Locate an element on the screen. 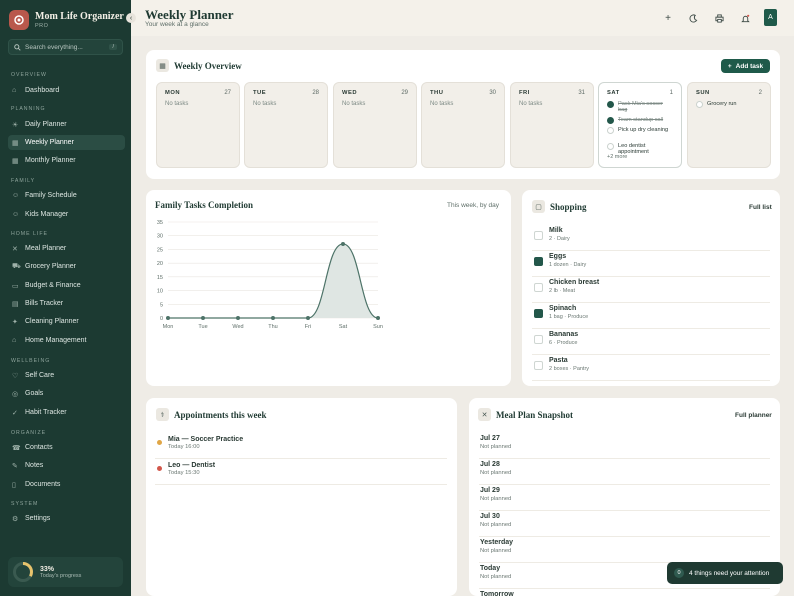 The width and height of the screenshot is (794, 596). sidebar-item-cleaning-planner: ✦ Cleaning Planner is located at coordinates (66, 321).